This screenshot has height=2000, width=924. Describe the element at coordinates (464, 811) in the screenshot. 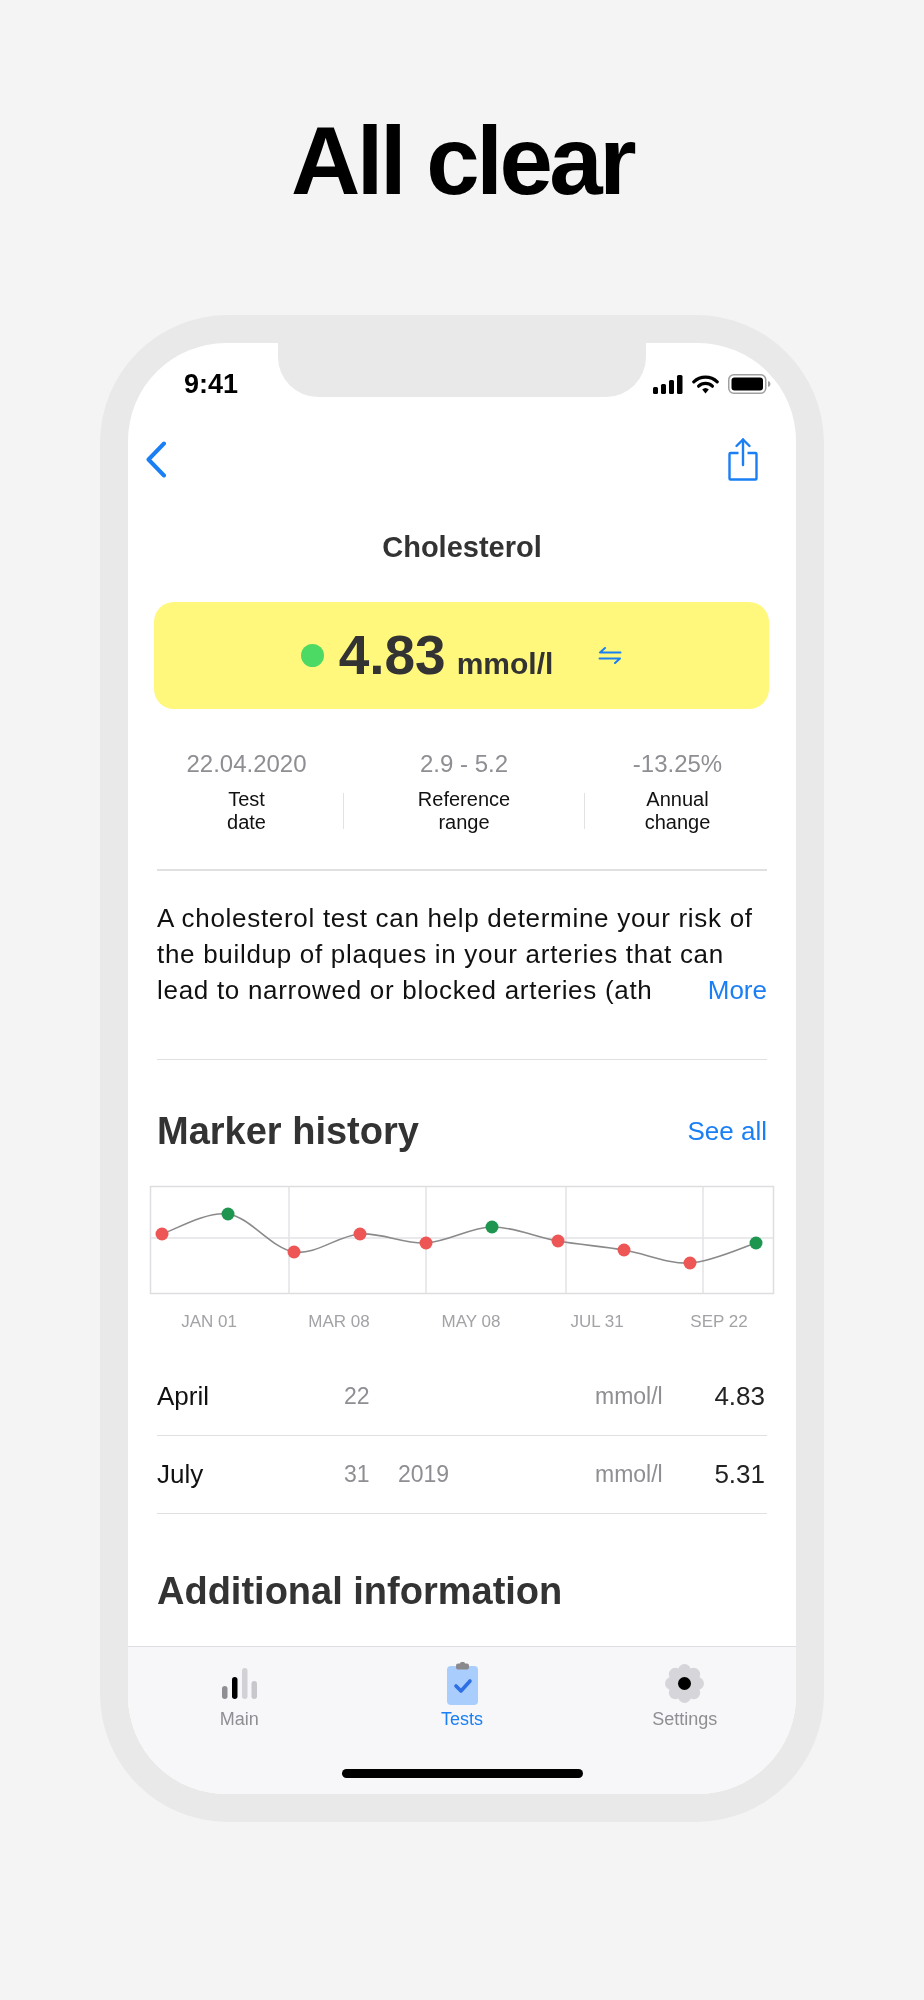

I see `stat-label: Reference range` at that location.